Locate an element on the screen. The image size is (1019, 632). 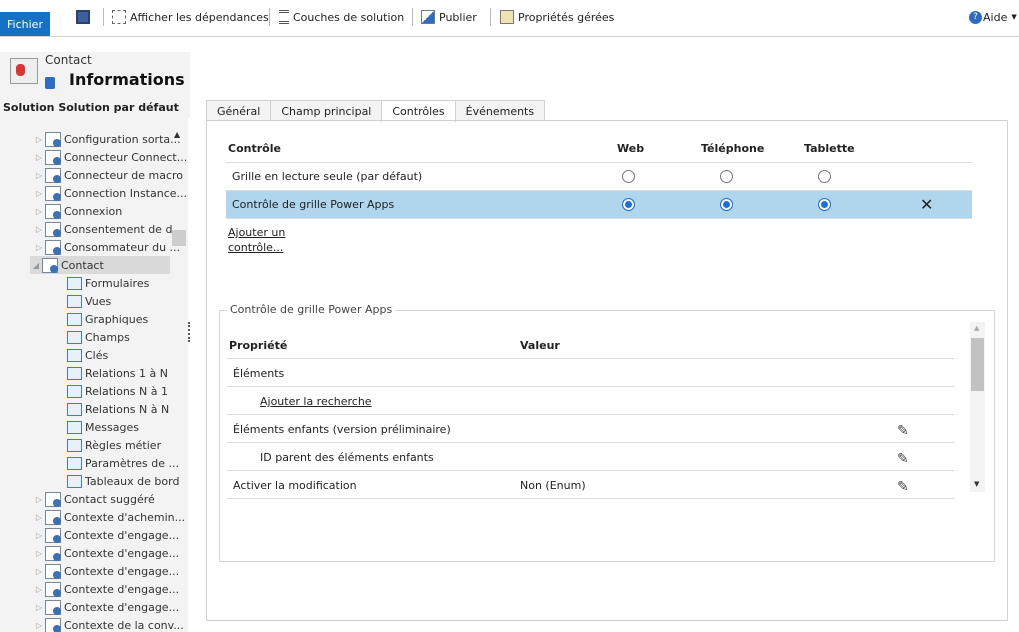
save-button is located at coordinates (83, 17).